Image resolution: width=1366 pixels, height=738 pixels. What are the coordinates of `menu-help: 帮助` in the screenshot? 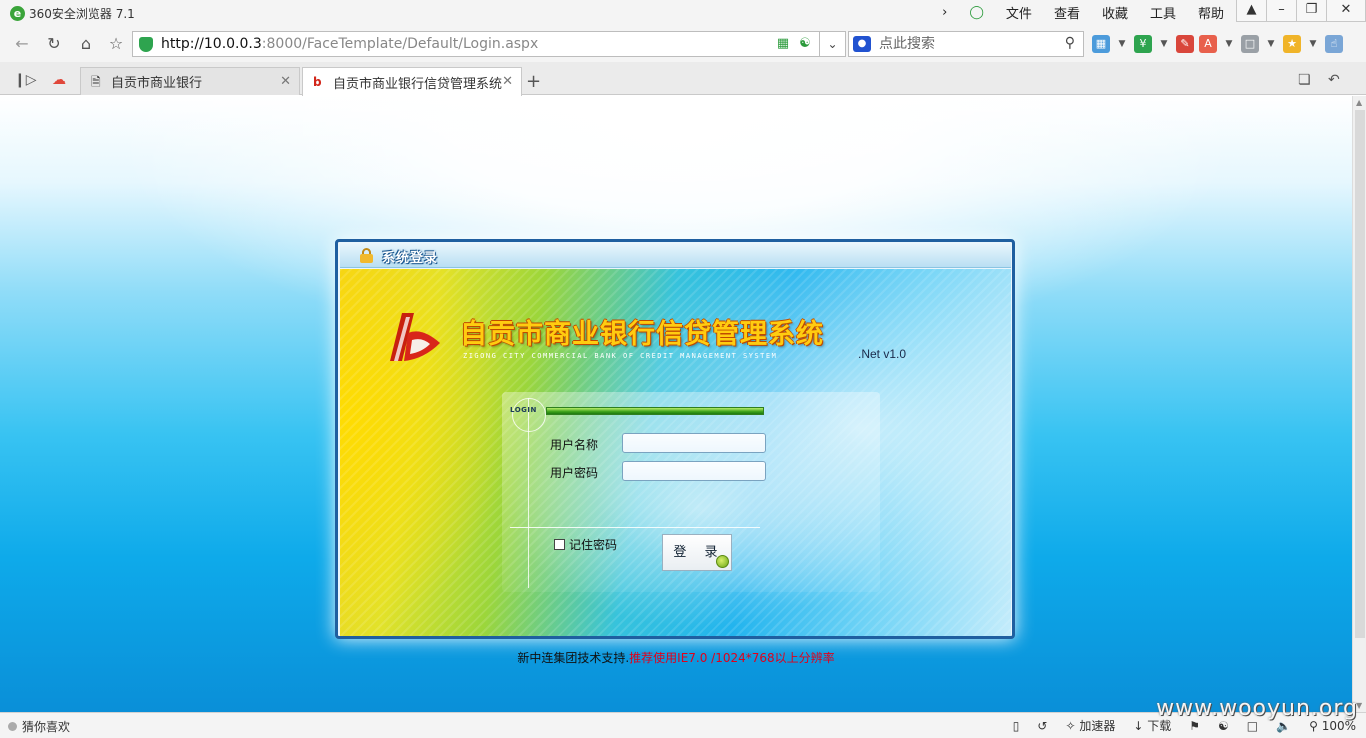 It's located at (1211, 12).